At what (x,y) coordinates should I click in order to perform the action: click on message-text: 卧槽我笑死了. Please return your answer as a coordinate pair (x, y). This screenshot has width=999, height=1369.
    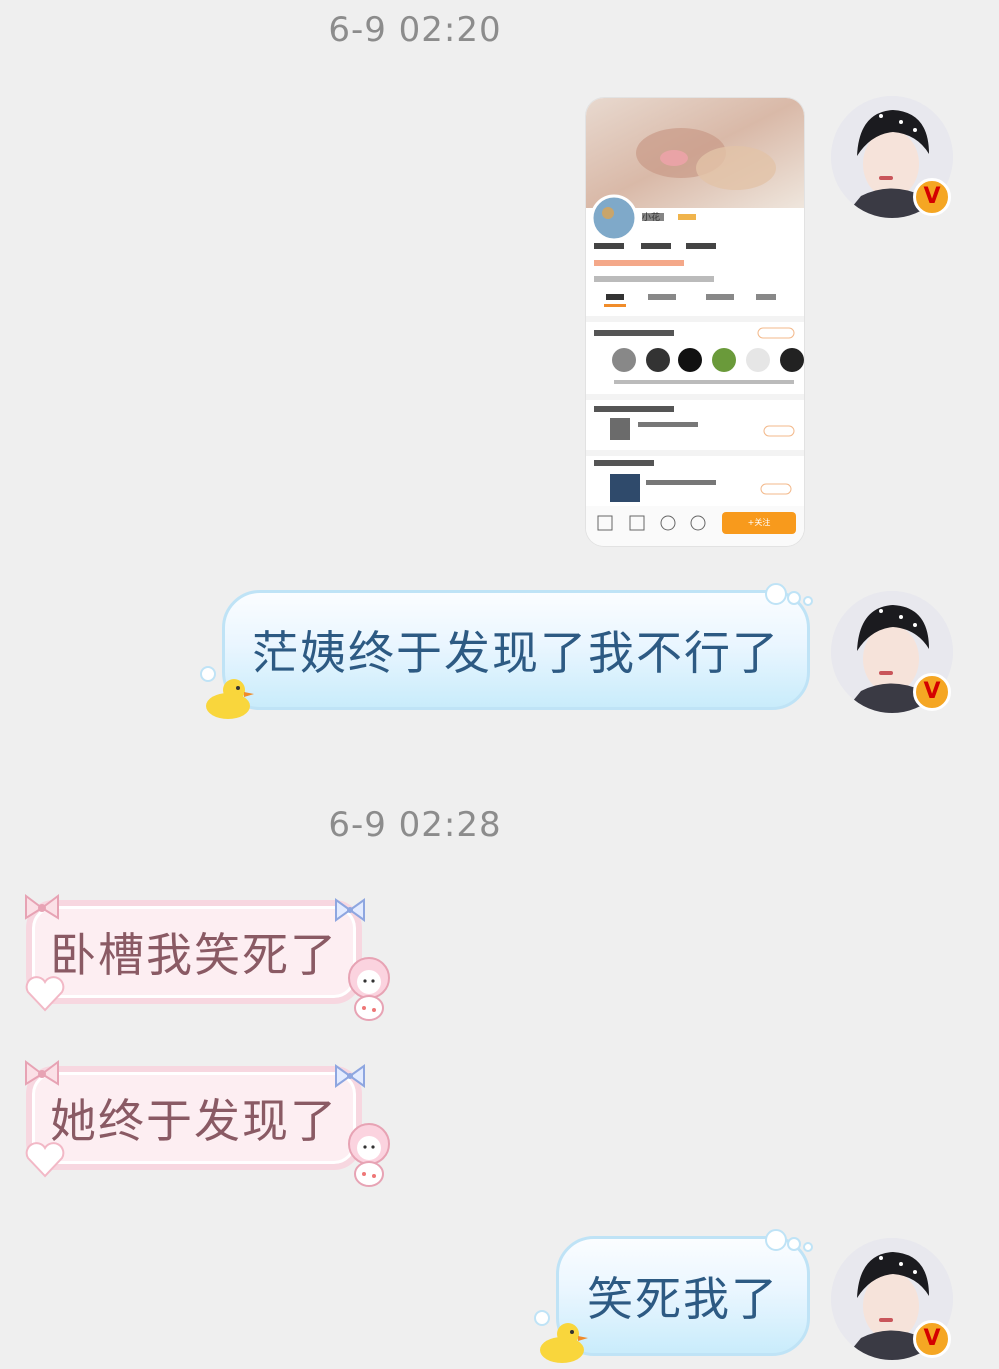
    Looking at the image, I should click on (194, 955).